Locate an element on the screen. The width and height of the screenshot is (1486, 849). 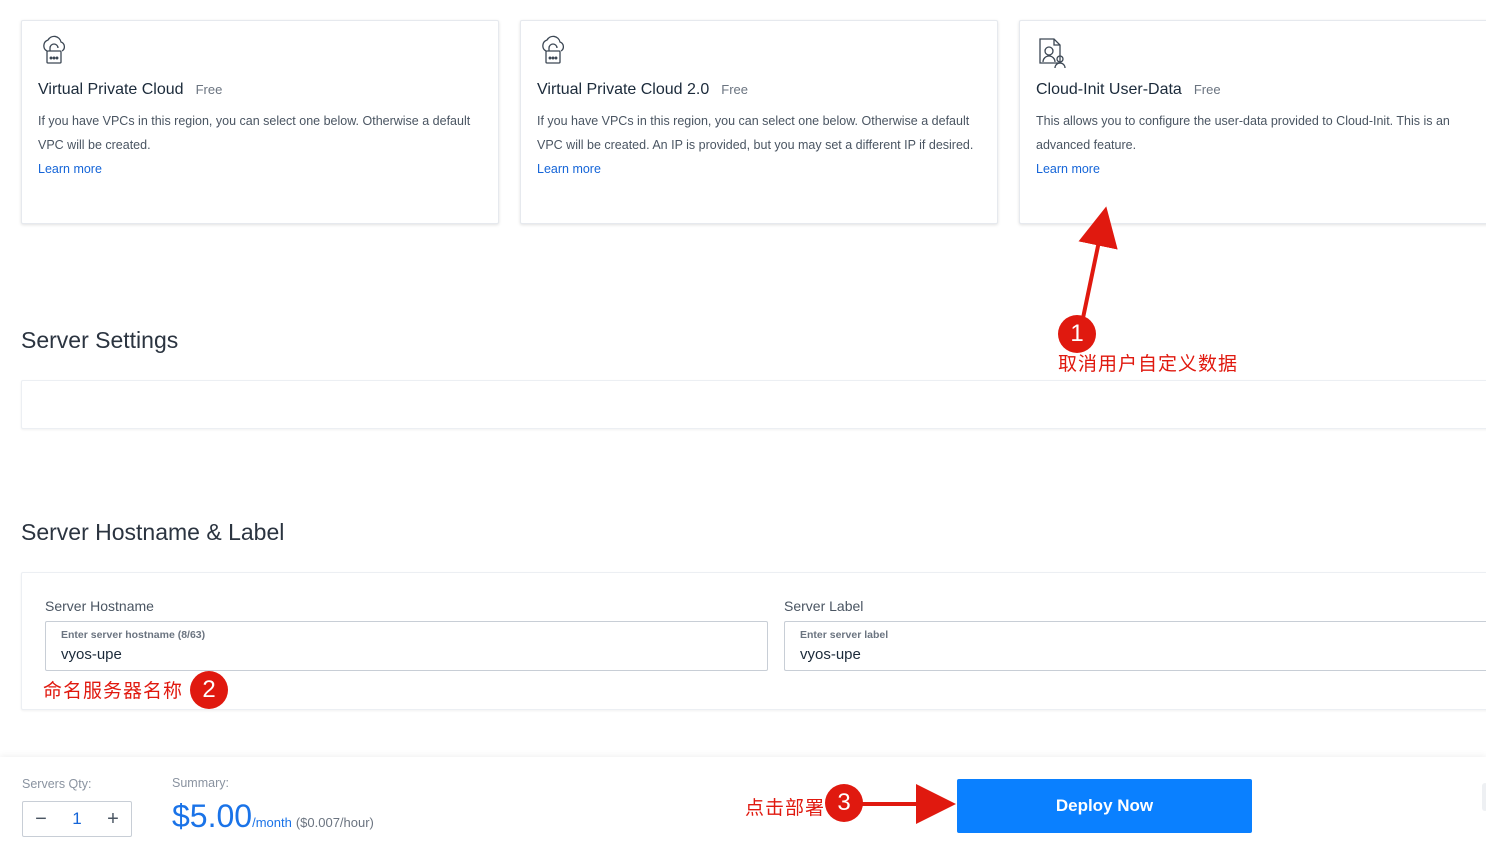
hostname-hint: Enter server hostname (8/63) is located at coordinates (133, 635).